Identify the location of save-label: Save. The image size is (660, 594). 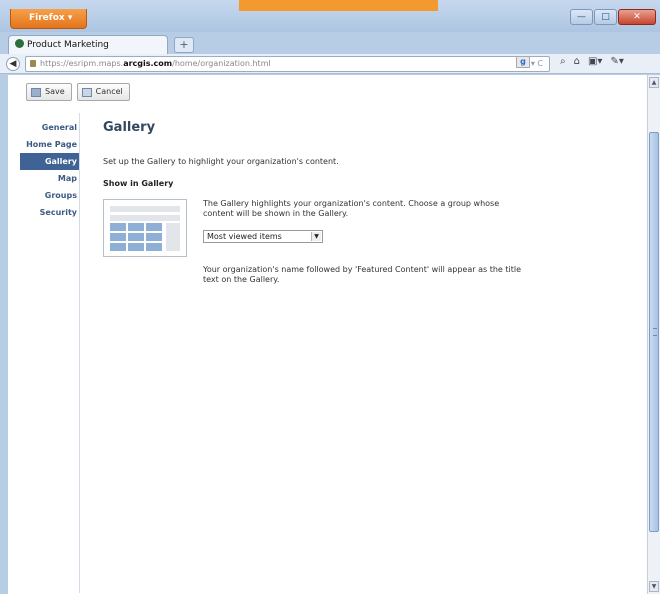
(55, 91).